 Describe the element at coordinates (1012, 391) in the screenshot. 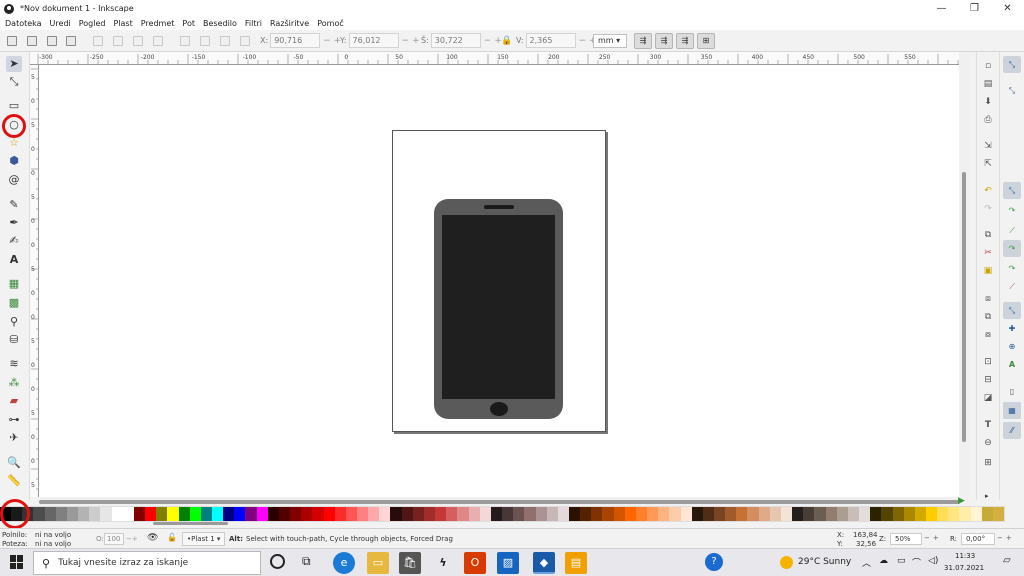

I see `snap-page-icon: ▯` at that location.